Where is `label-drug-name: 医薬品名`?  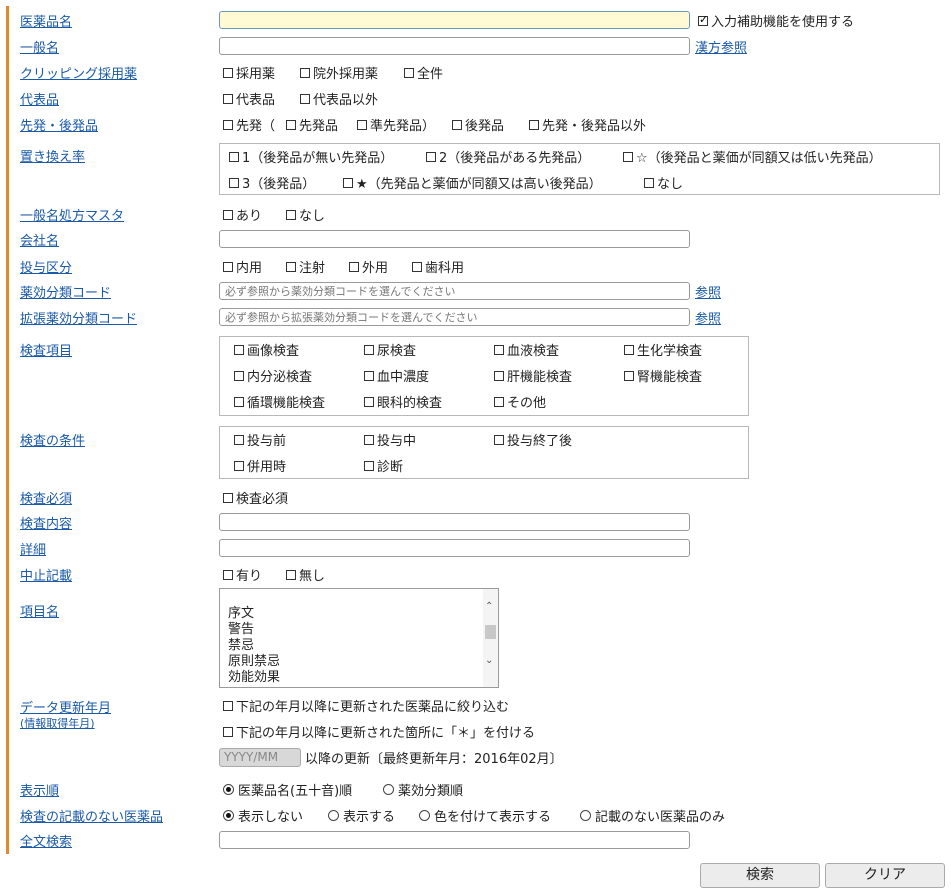
label-drug-name: 医薬品名 is located at coordinates (46, 20).